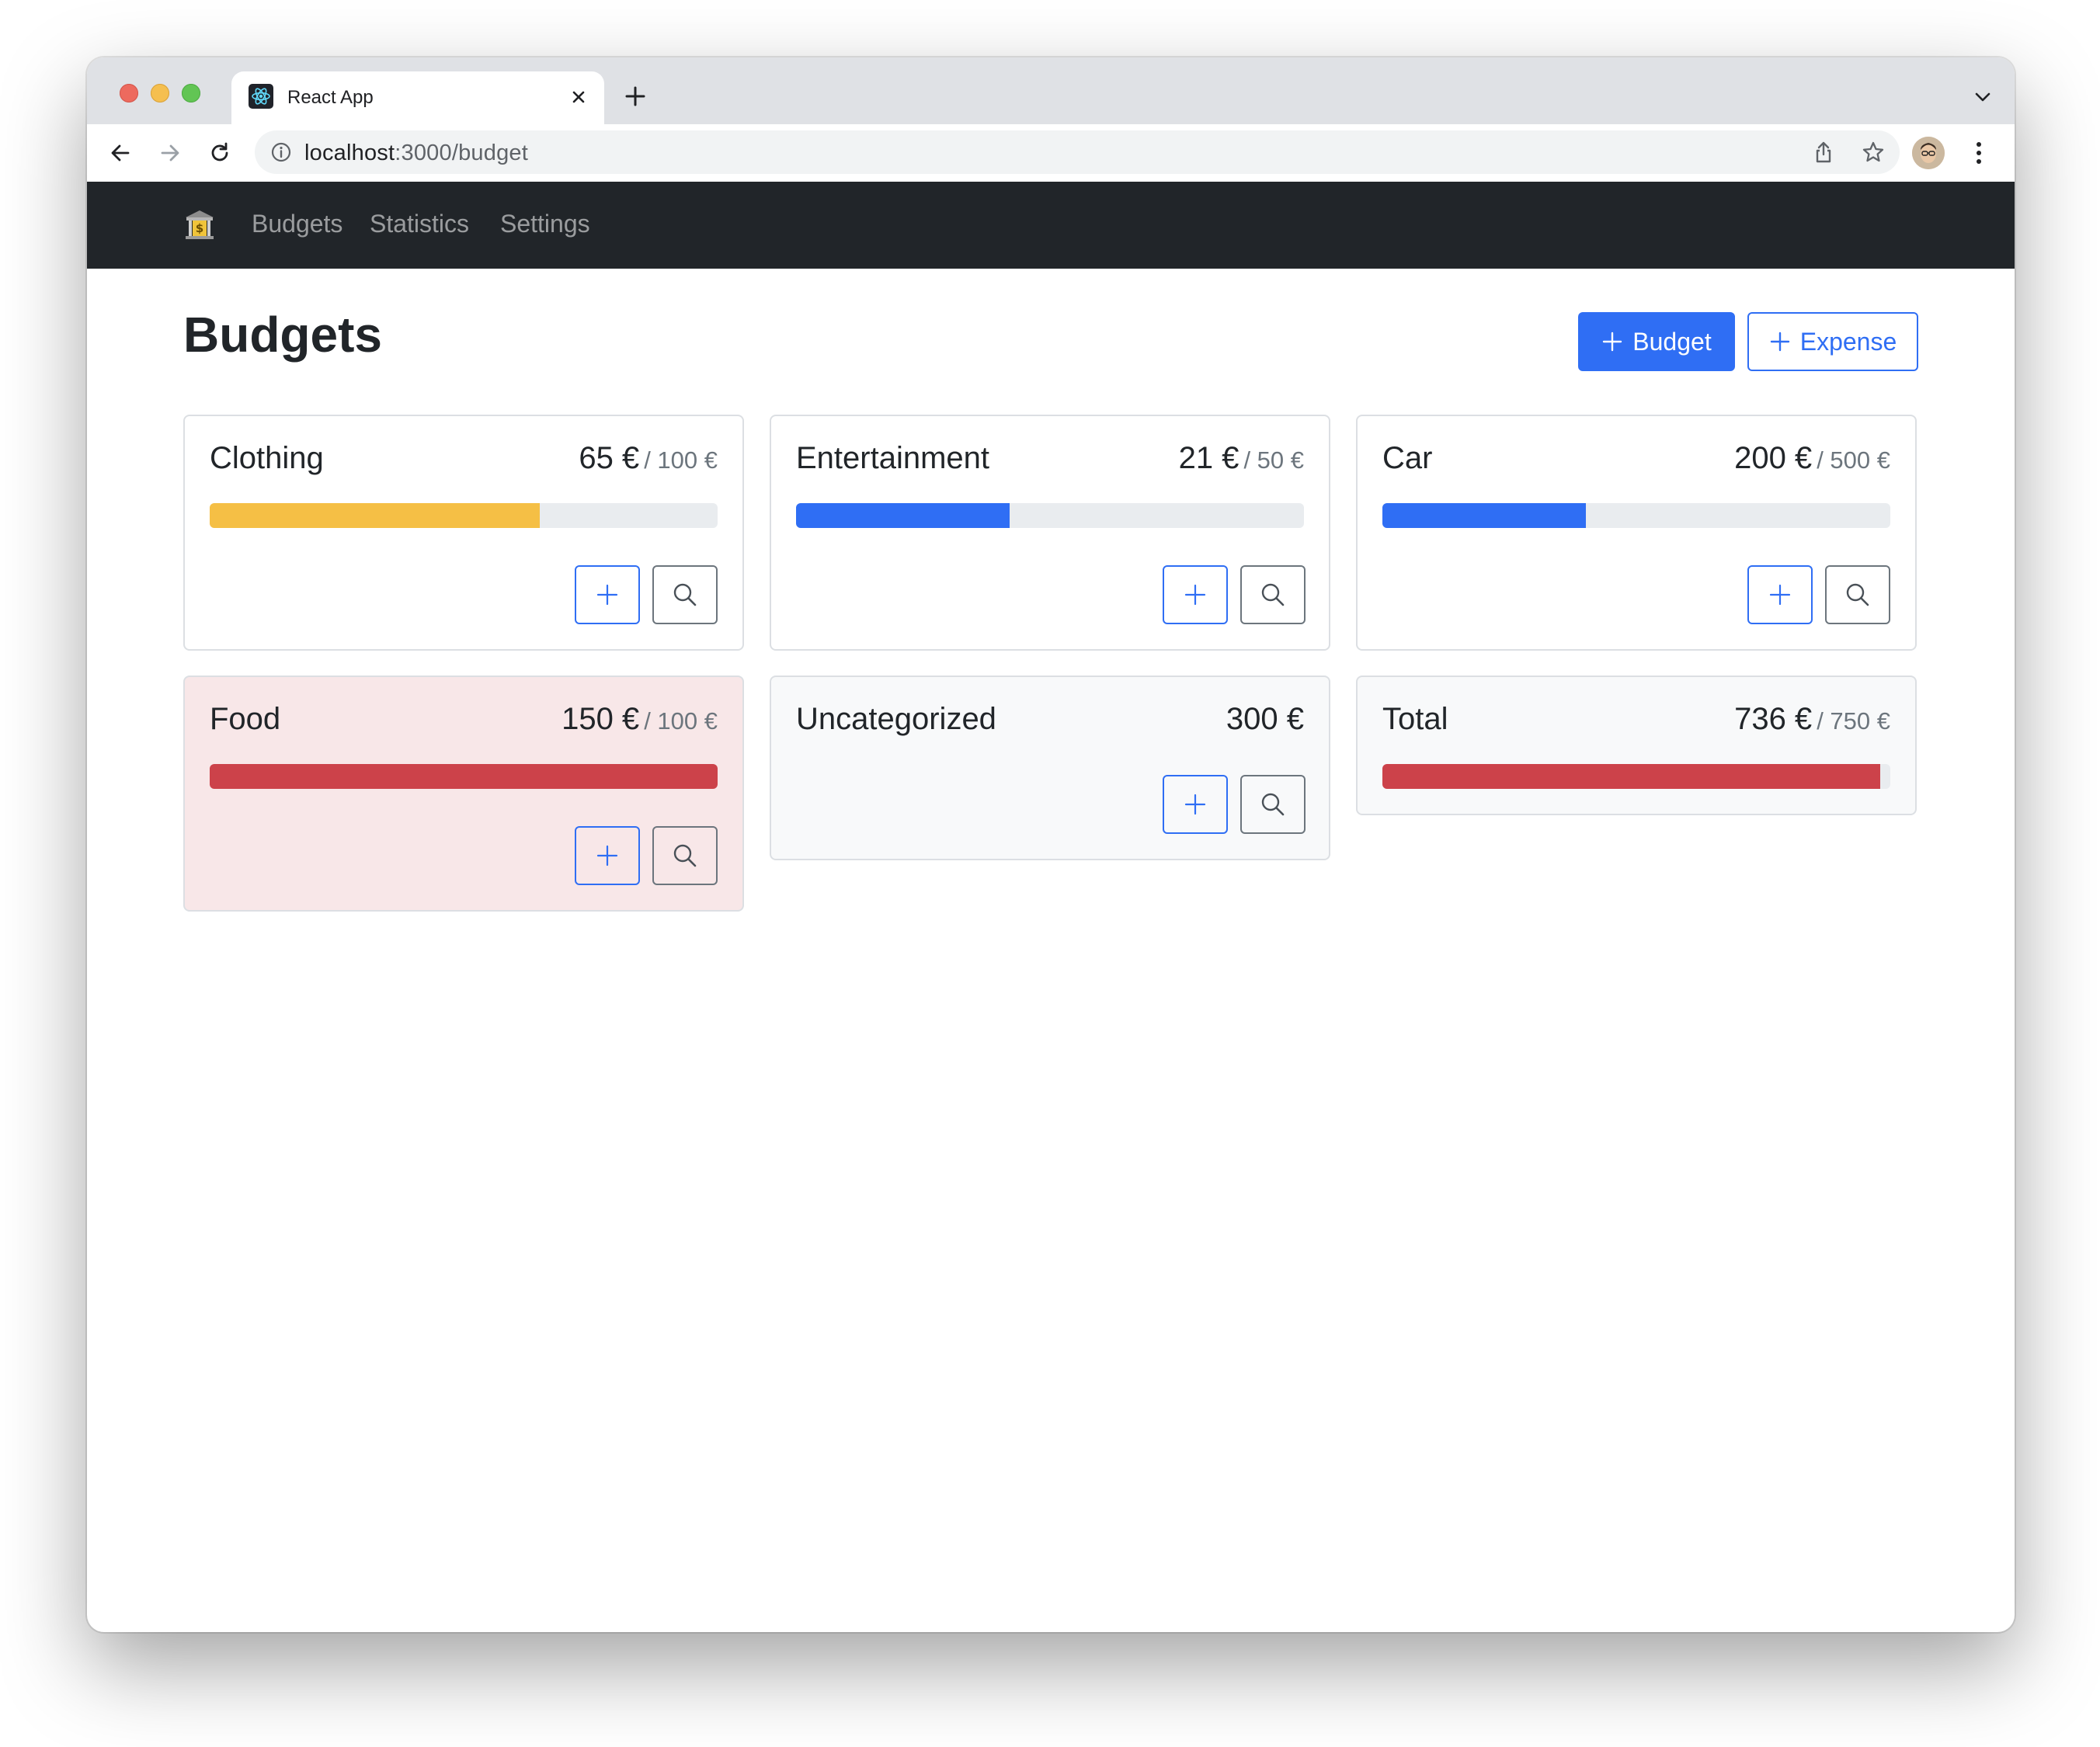  I want to click on bookmark-star-icon, so click(1873, 152).